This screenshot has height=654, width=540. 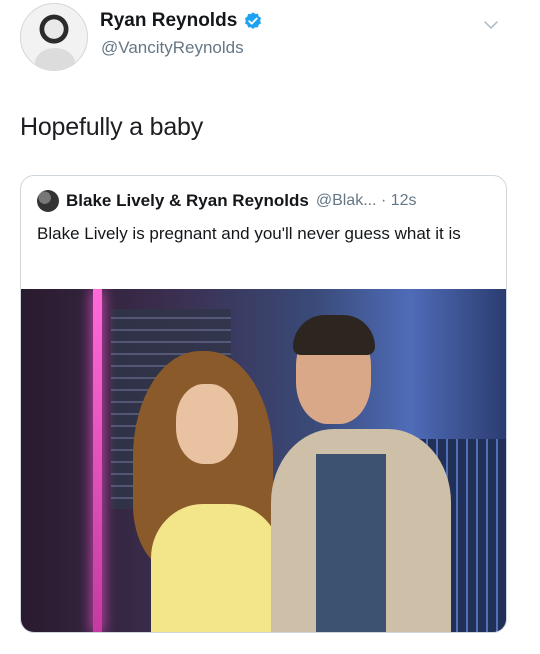 I want to click on quoted-tweet-handle-time: @Blak... · 12s, so click(x=366, y=200).